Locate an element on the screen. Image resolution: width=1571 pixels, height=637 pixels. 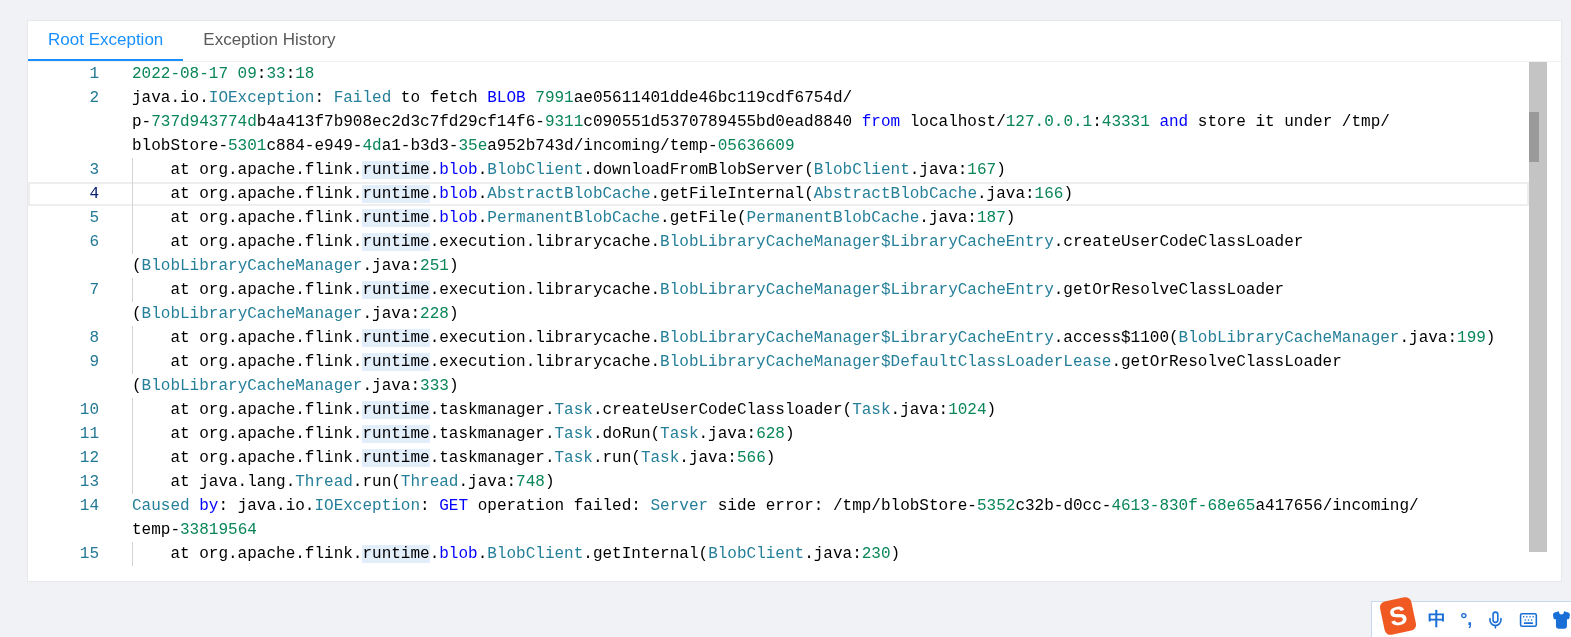
code-line: at org.apache.flink.runtime.taskmanager.Task.run(Task.java:566) is located at coordinates (472, 458).